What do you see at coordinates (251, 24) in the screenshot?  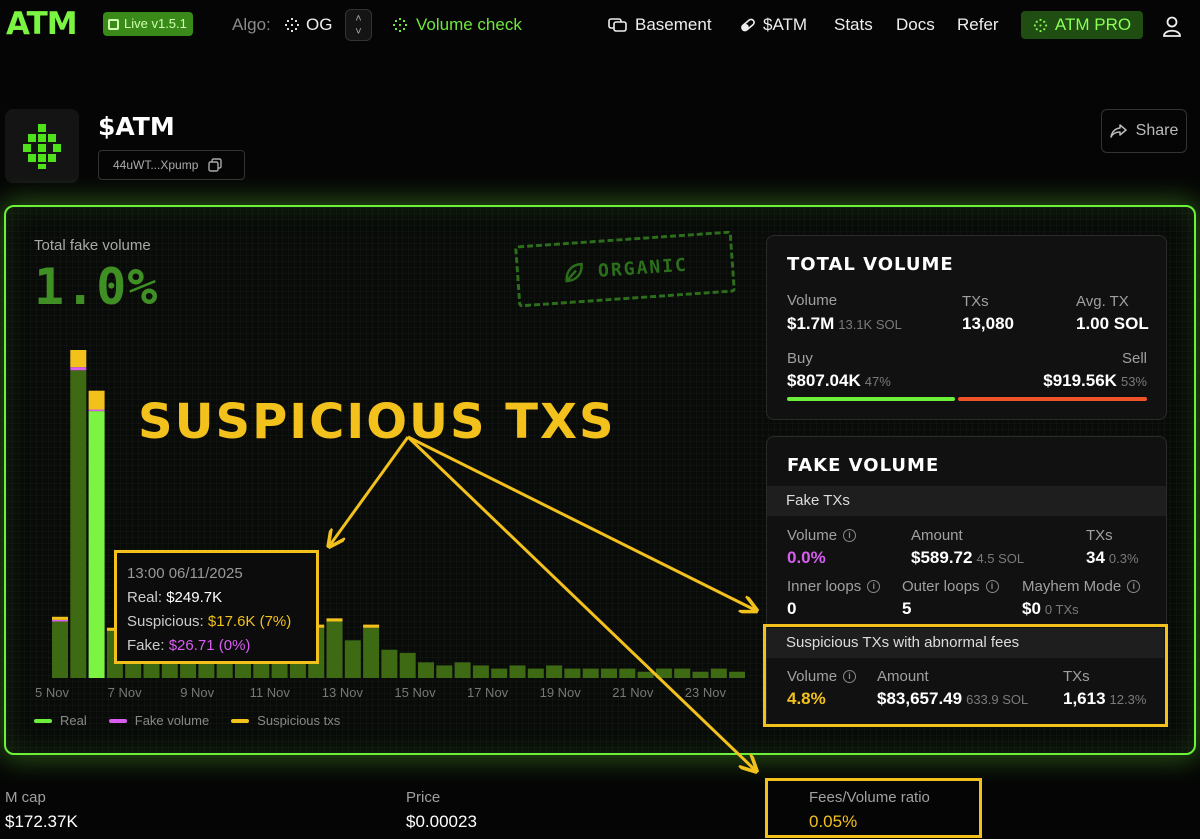 I see `algo-label: Algo:` at bounding box center [251, 24].